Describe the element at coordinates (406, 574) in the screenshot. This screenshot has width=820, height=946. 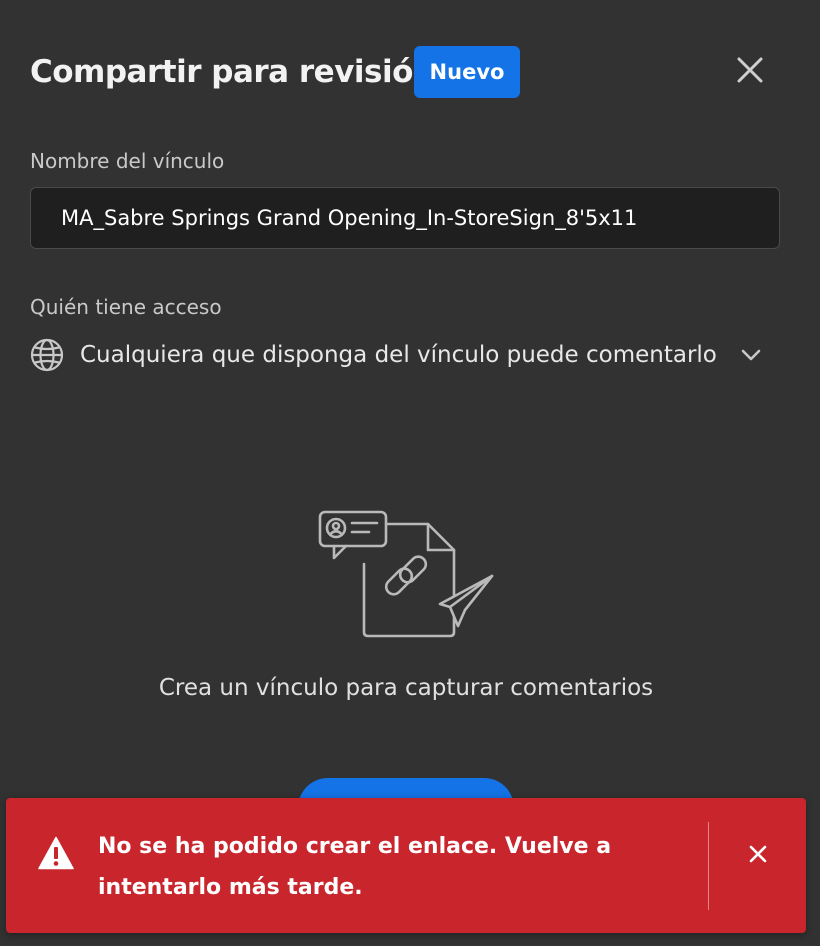
I see `share-link-illustration-icon` at that location.